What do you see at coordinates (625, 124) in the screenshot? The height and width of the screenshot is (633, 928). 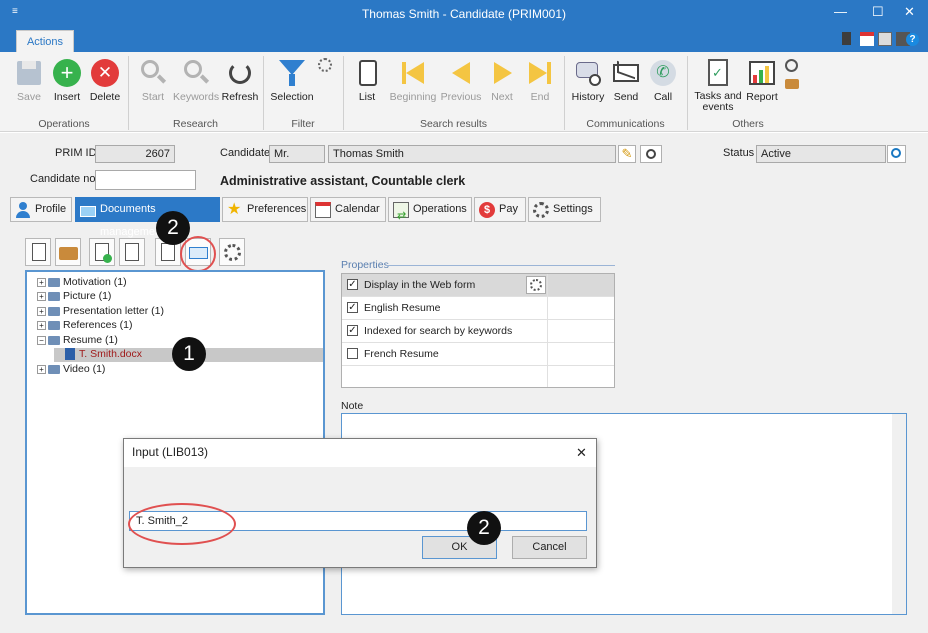 I see `group-communications: Communications` at bounding box center [625, 124].